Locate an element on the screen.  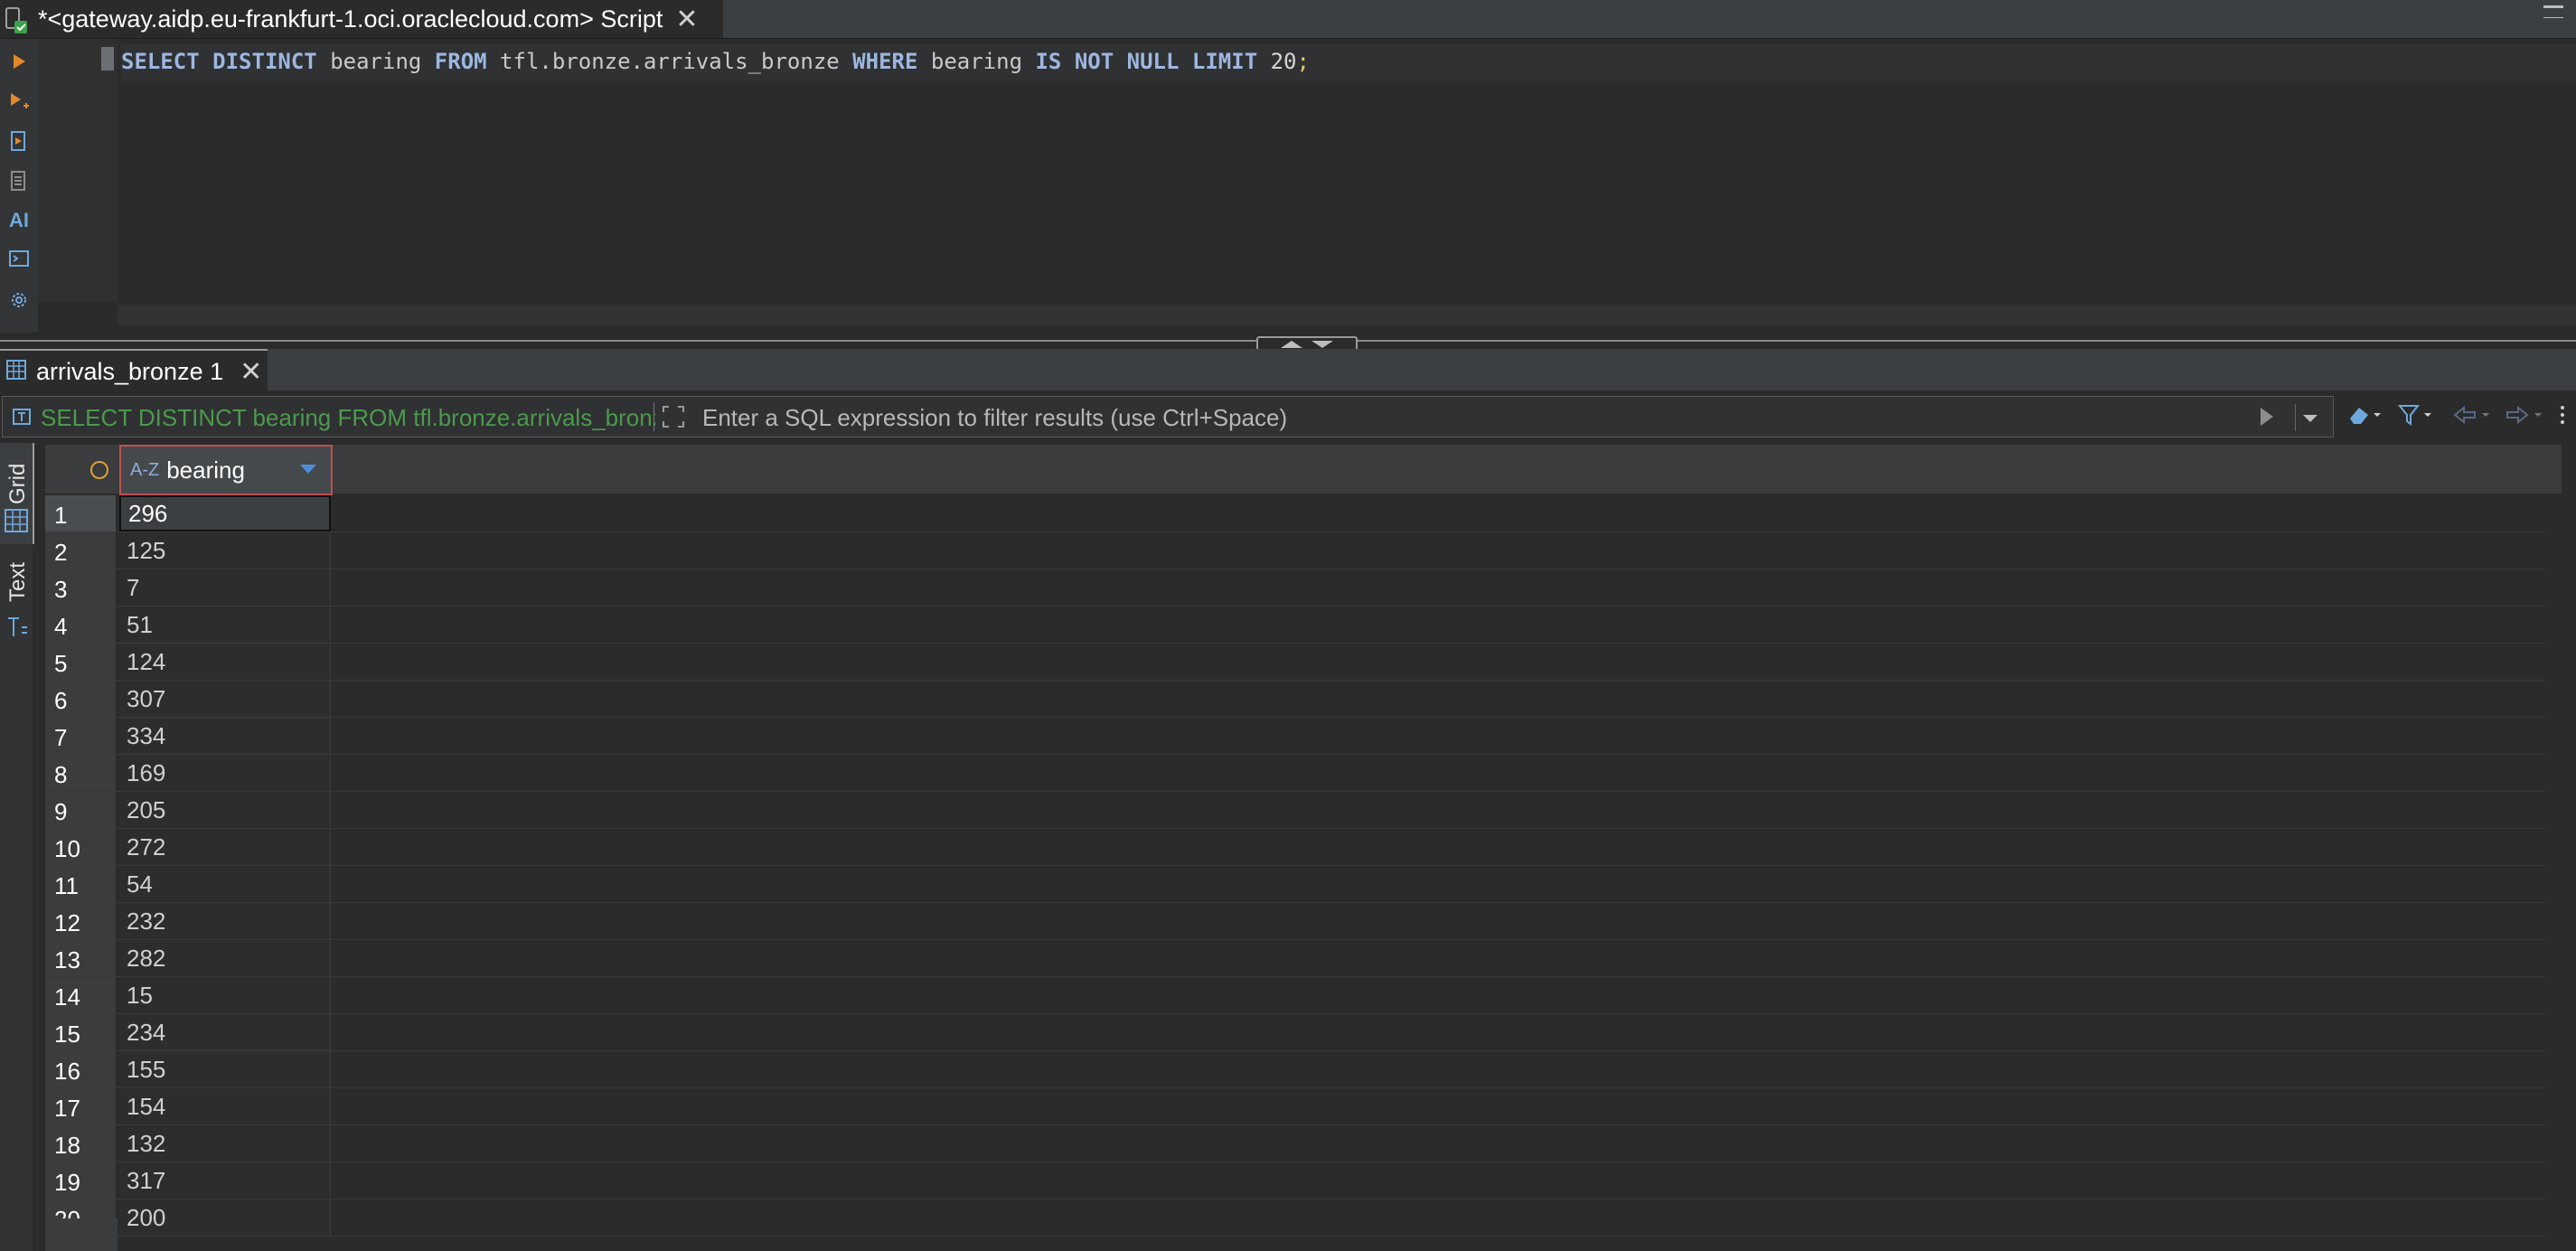
row-number: 18 is located at coordinates (80, 1144).